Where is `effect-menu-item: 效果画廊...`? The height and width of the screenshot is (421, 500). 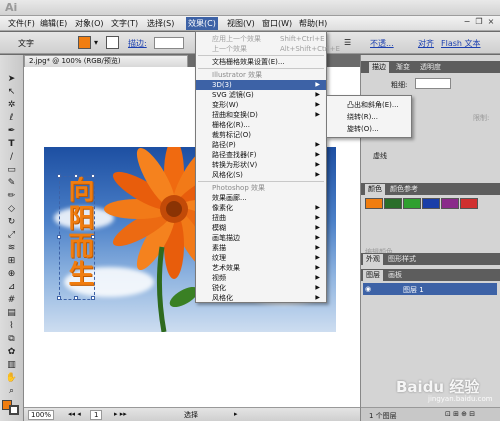
effect-menu-item: 效果画廊... is located at coordinates (261, 198).